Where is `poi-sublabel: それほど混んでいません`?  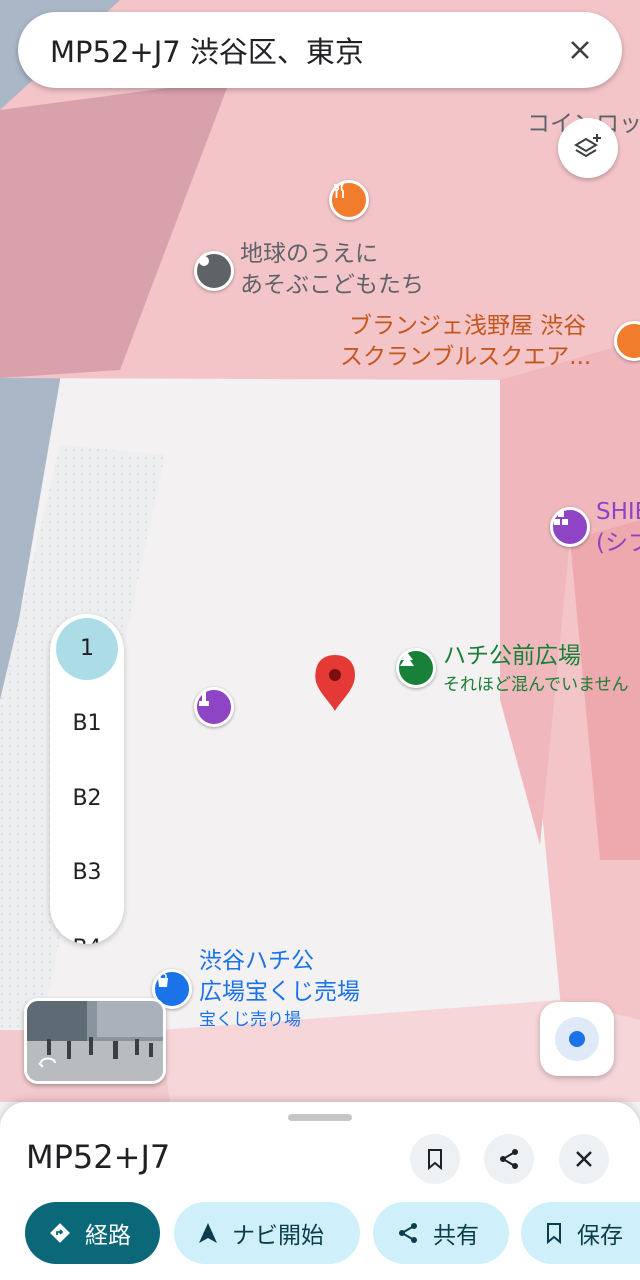
poi-sublabel: それほど混んでいません is located at coordinates (536, 685).